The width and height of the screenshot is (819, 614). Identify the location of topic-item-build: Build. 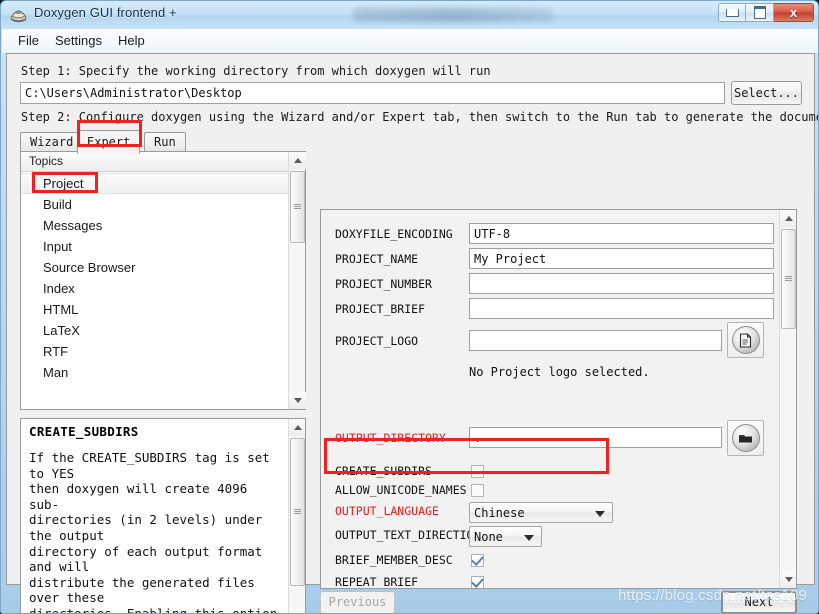
(155, 204).